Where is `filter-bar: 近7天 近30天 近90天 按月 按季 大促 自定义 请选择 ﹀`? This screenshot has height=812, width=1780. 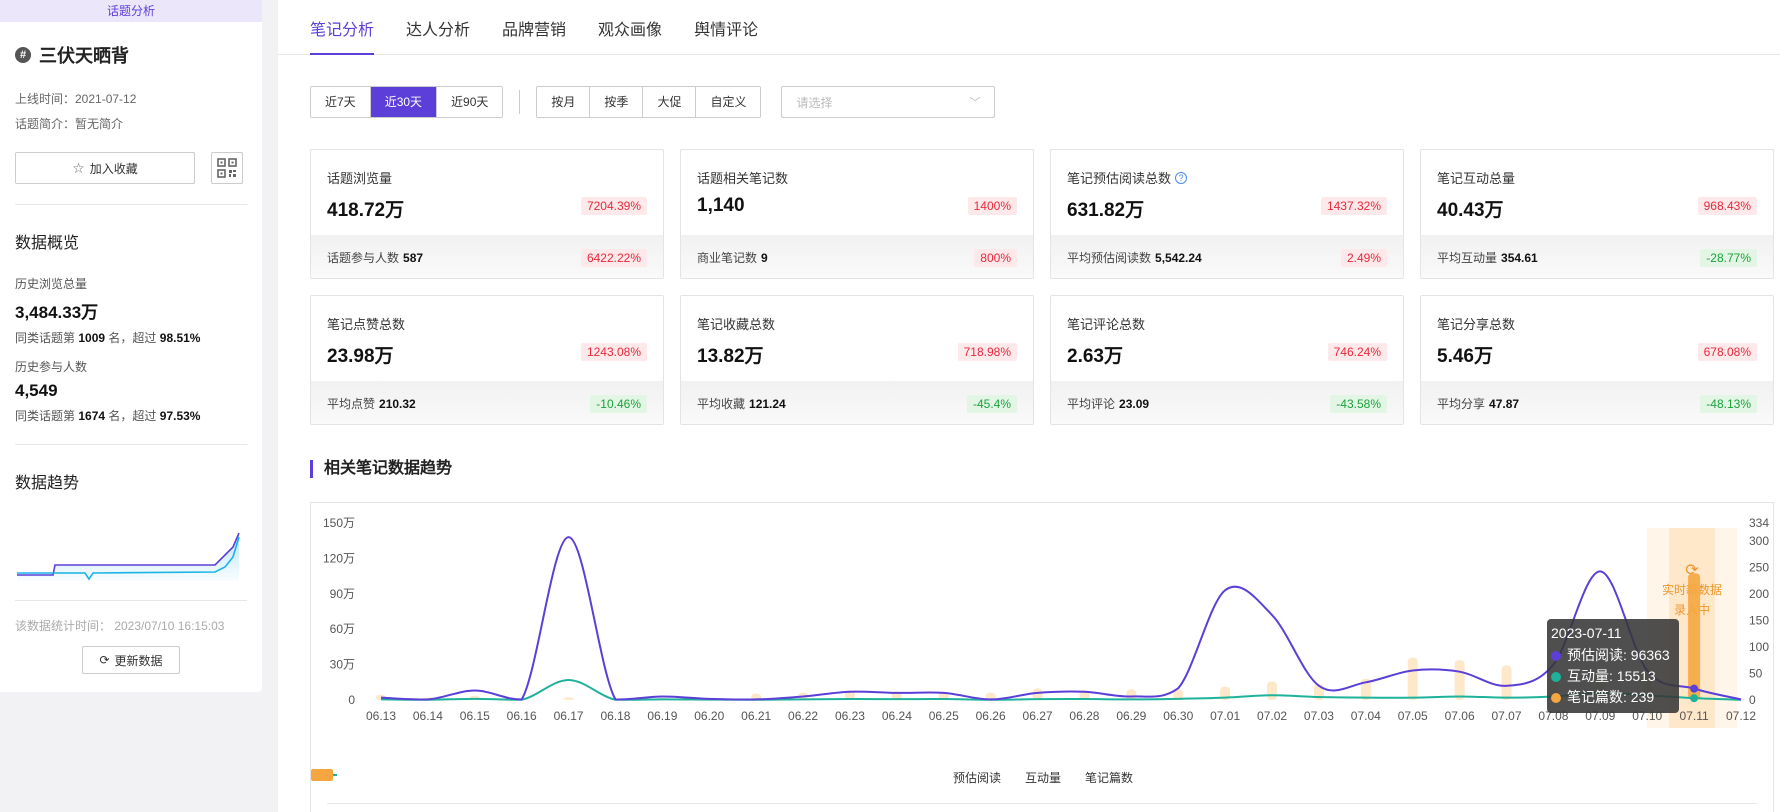 filter-bar: 近7天 近30天 近90天 按月 按季 大促 自定义 请选择 ﹀ is located at coordinates (653, 102).